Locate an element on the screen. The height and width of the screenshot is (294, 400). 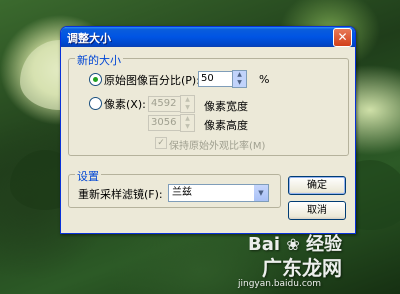
percent-unit: % is located at coordinates (264, 79).